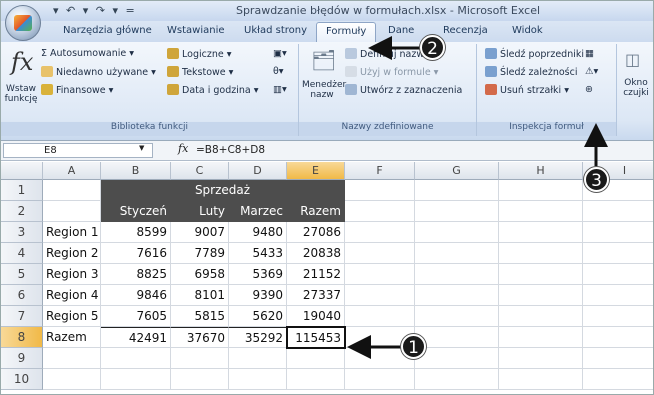  I want to click on value-cell: 27337, so click(316, 295).